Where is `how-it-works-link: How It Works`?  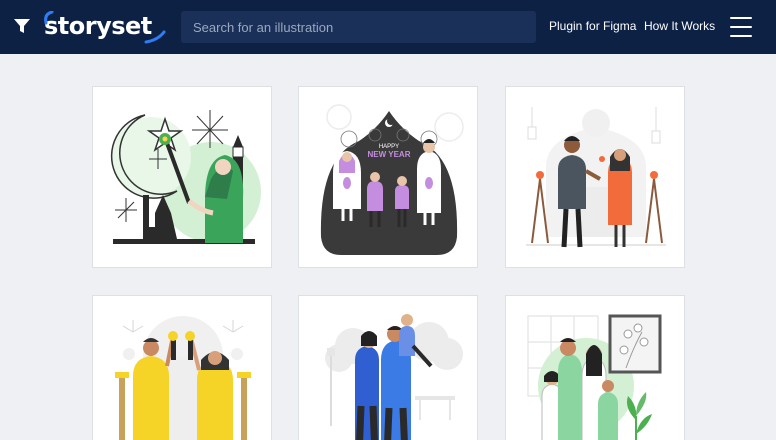 how-it-works-link: How It Works is located at coordinates (679, 26).